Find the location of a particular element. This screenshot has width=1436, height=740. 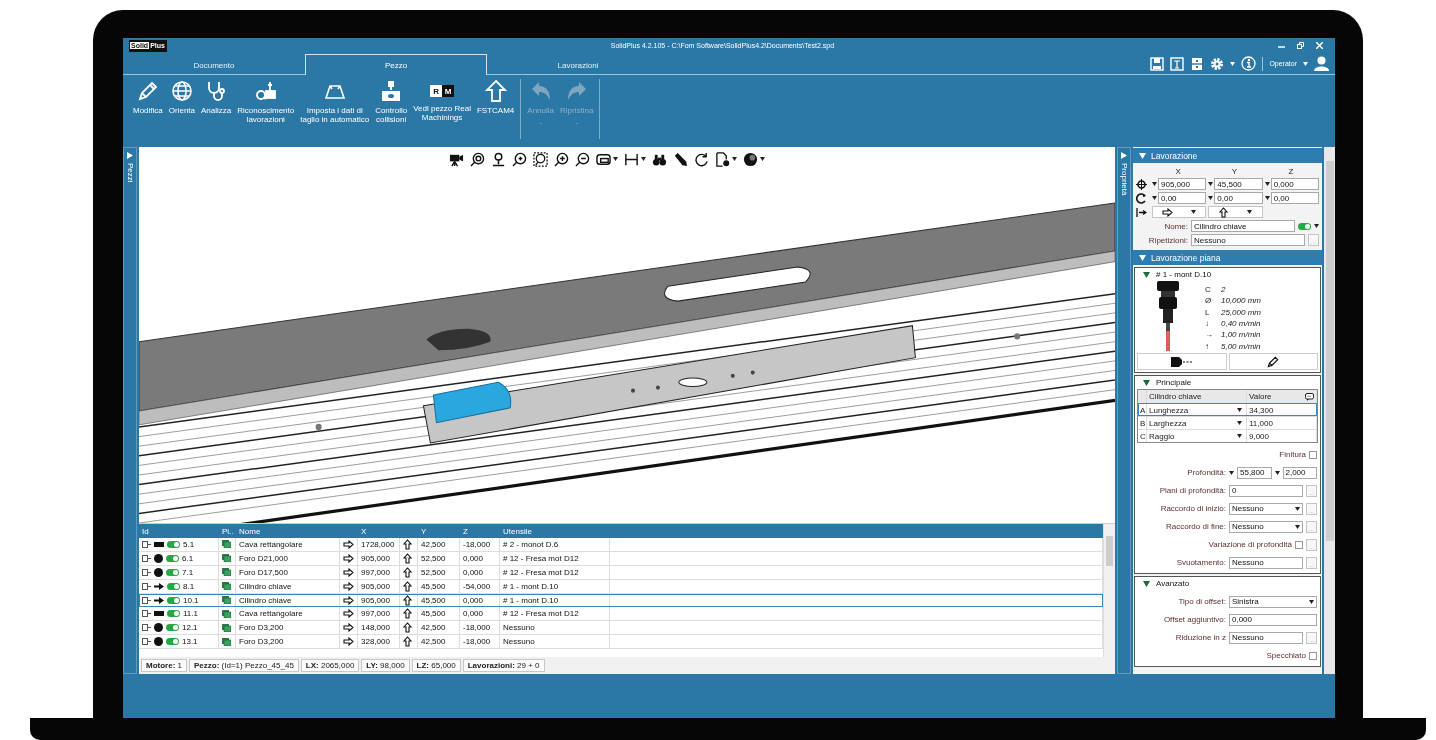

ribbon-button: Modifica is located at coordinates (148, 109).